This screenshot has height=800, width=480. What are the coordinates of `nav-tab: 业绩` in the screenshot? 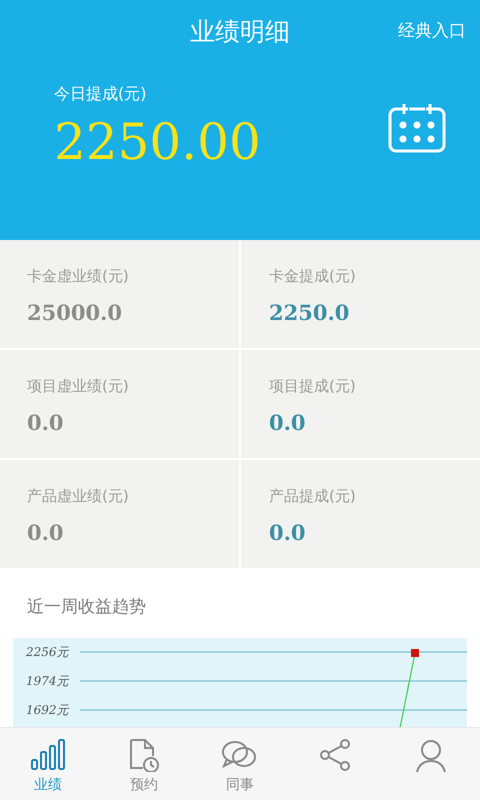 It's located at (48, 764).